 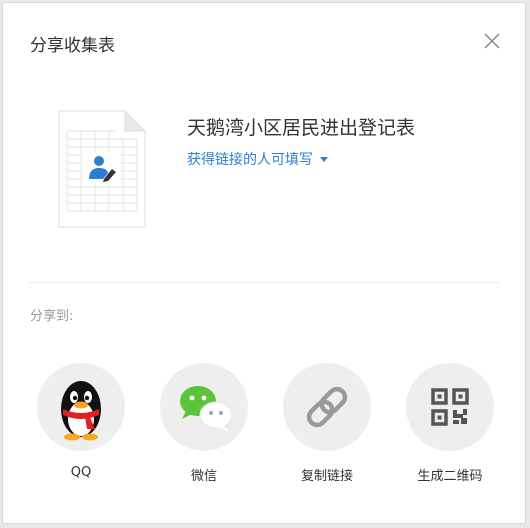 I want to click on generate-qr-label: 生成二维码, so click(x=450, y=476).